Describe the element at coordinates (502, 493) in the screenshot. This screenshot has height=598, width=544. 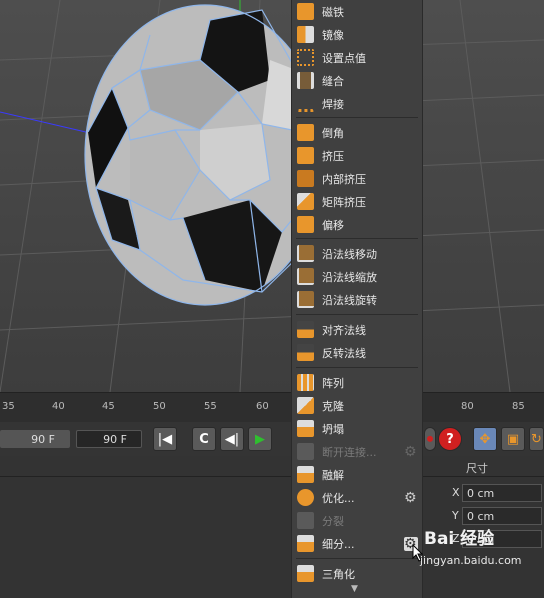
I see `size-x-field: 0 cm` at that location.